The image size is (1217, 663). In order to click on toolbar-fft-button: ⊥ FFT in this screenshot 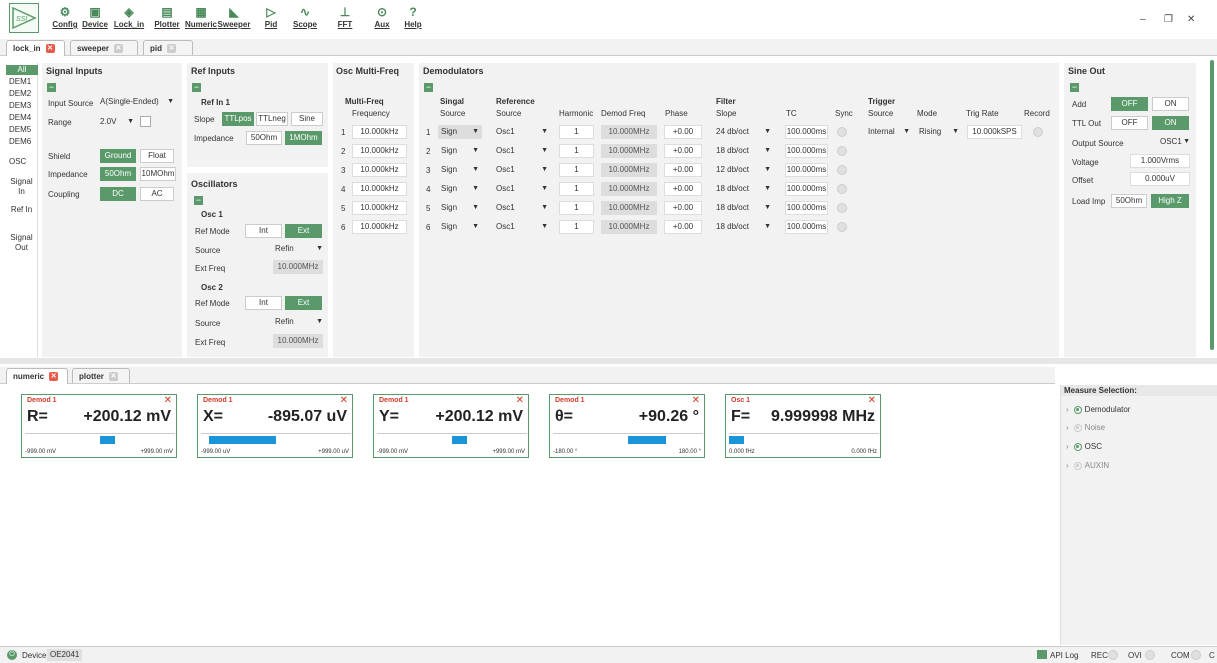, I will do `click(345, 19)`.